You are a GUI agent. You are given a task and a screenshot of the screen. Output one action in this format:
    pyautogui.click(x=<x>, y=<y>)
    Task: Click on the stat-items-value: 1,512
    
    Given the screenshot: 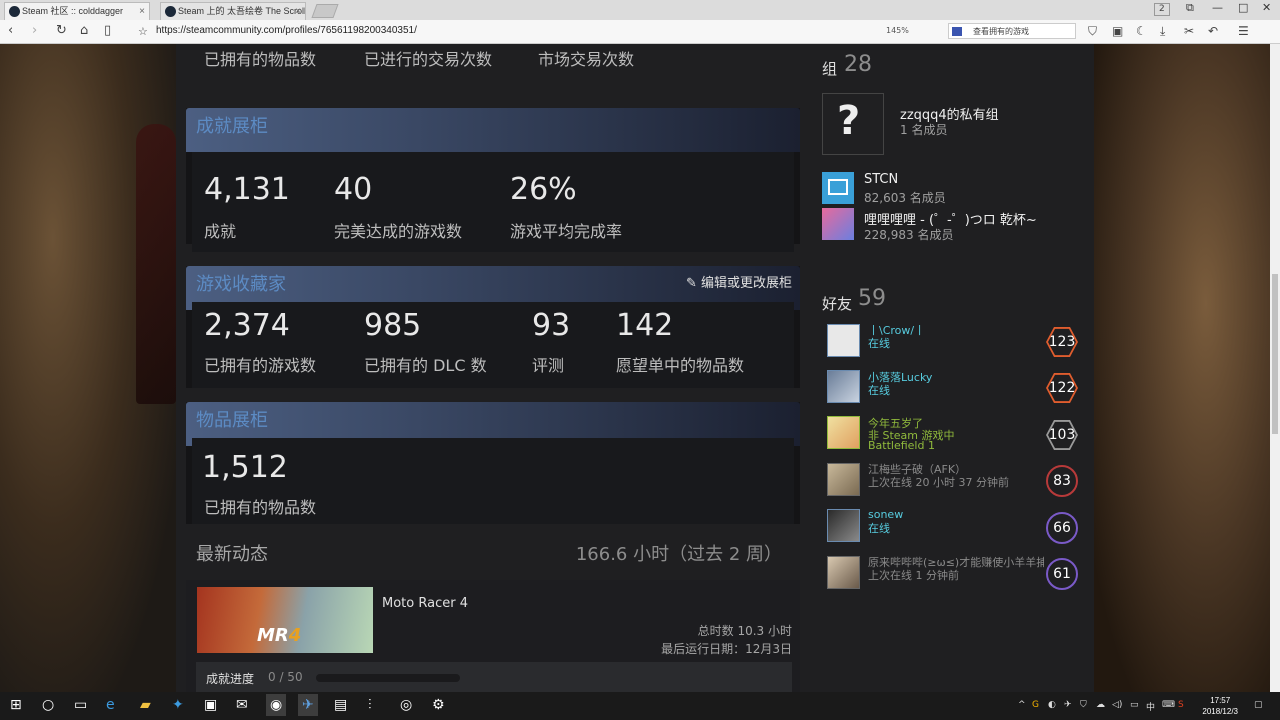 What is the action you would take?
    pyautogui.click(x=245, y=467)
    